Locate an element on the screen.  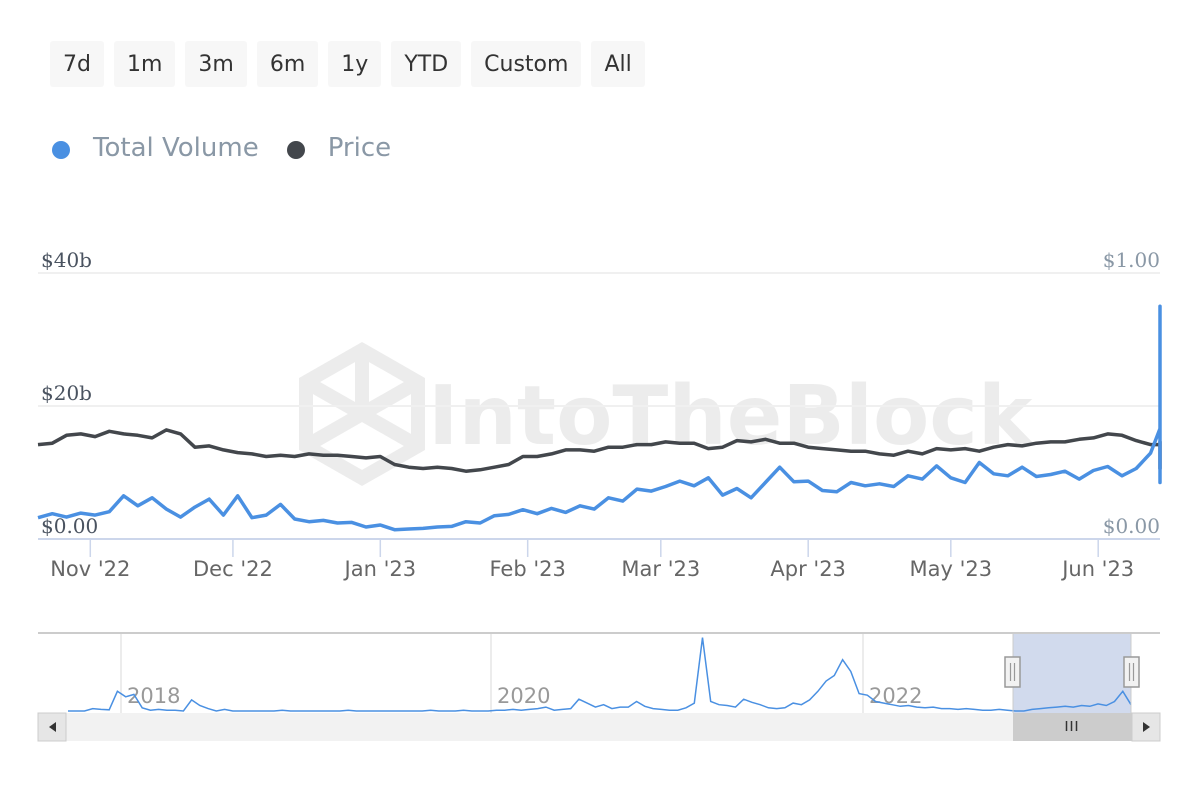
right-axis: $0.00 $1.00 is located at coordinates (1131, 393).